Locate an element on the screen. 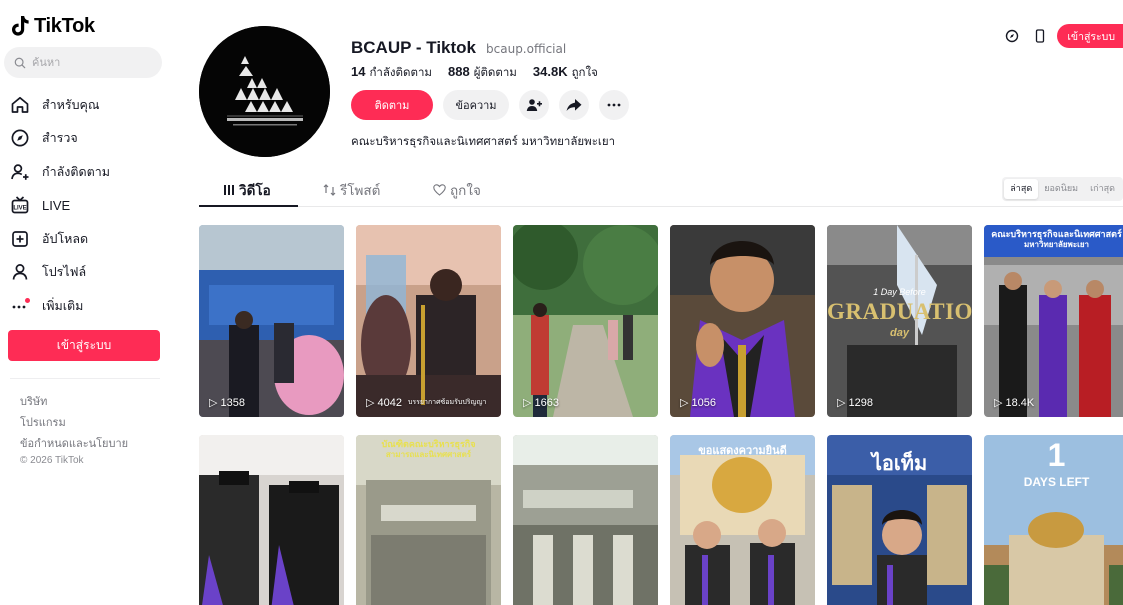  following-icon is located at coordinates (20, 172).